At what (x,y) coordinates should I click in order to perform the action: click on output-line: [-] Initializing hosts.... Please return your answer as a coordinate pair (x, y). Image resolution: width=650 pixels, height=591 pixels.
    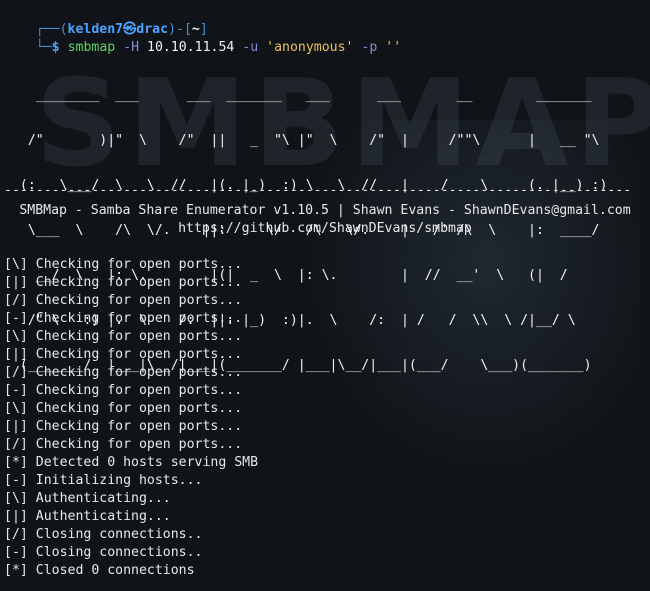
    Looking at the image, I should click on (103, 480).